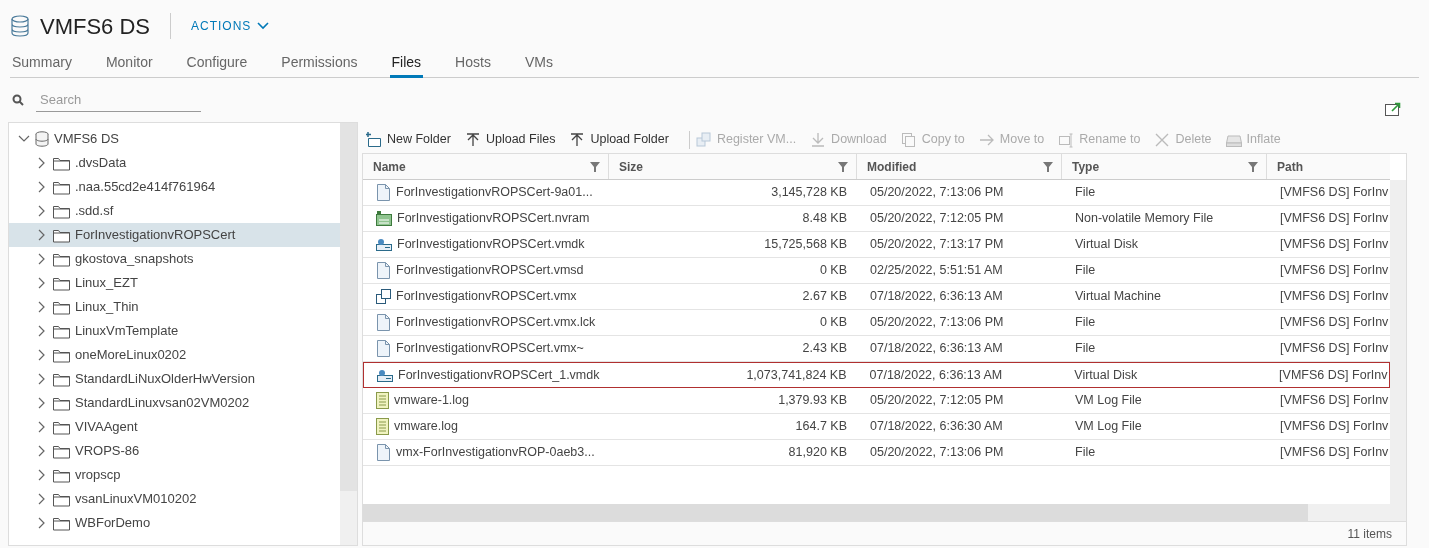  Describe the element at coordinates (129, 64) in the screenshot. I see `tab: Monitor` at that location.